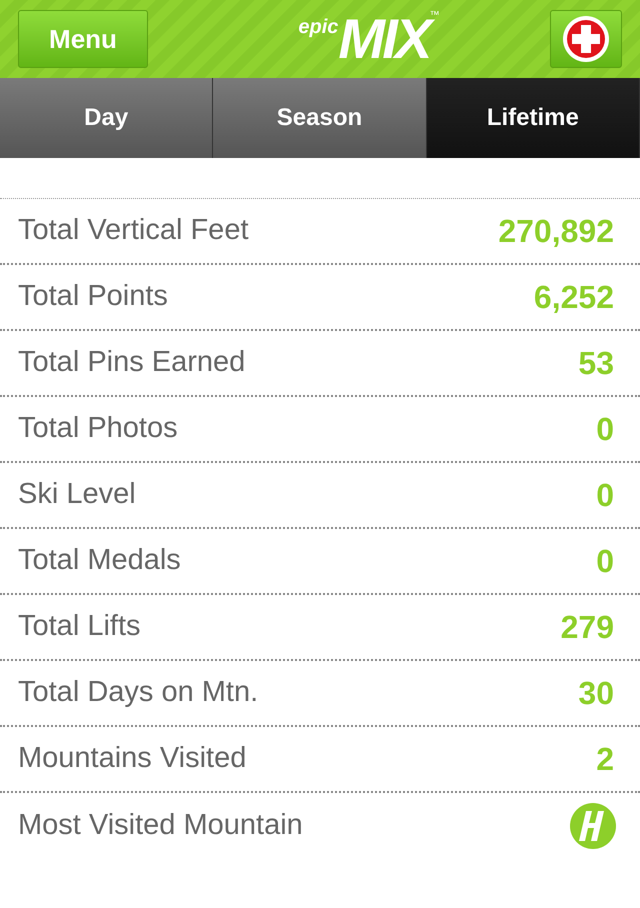  I want to click on stat-label: Mountains Visited, so click(132, 758).